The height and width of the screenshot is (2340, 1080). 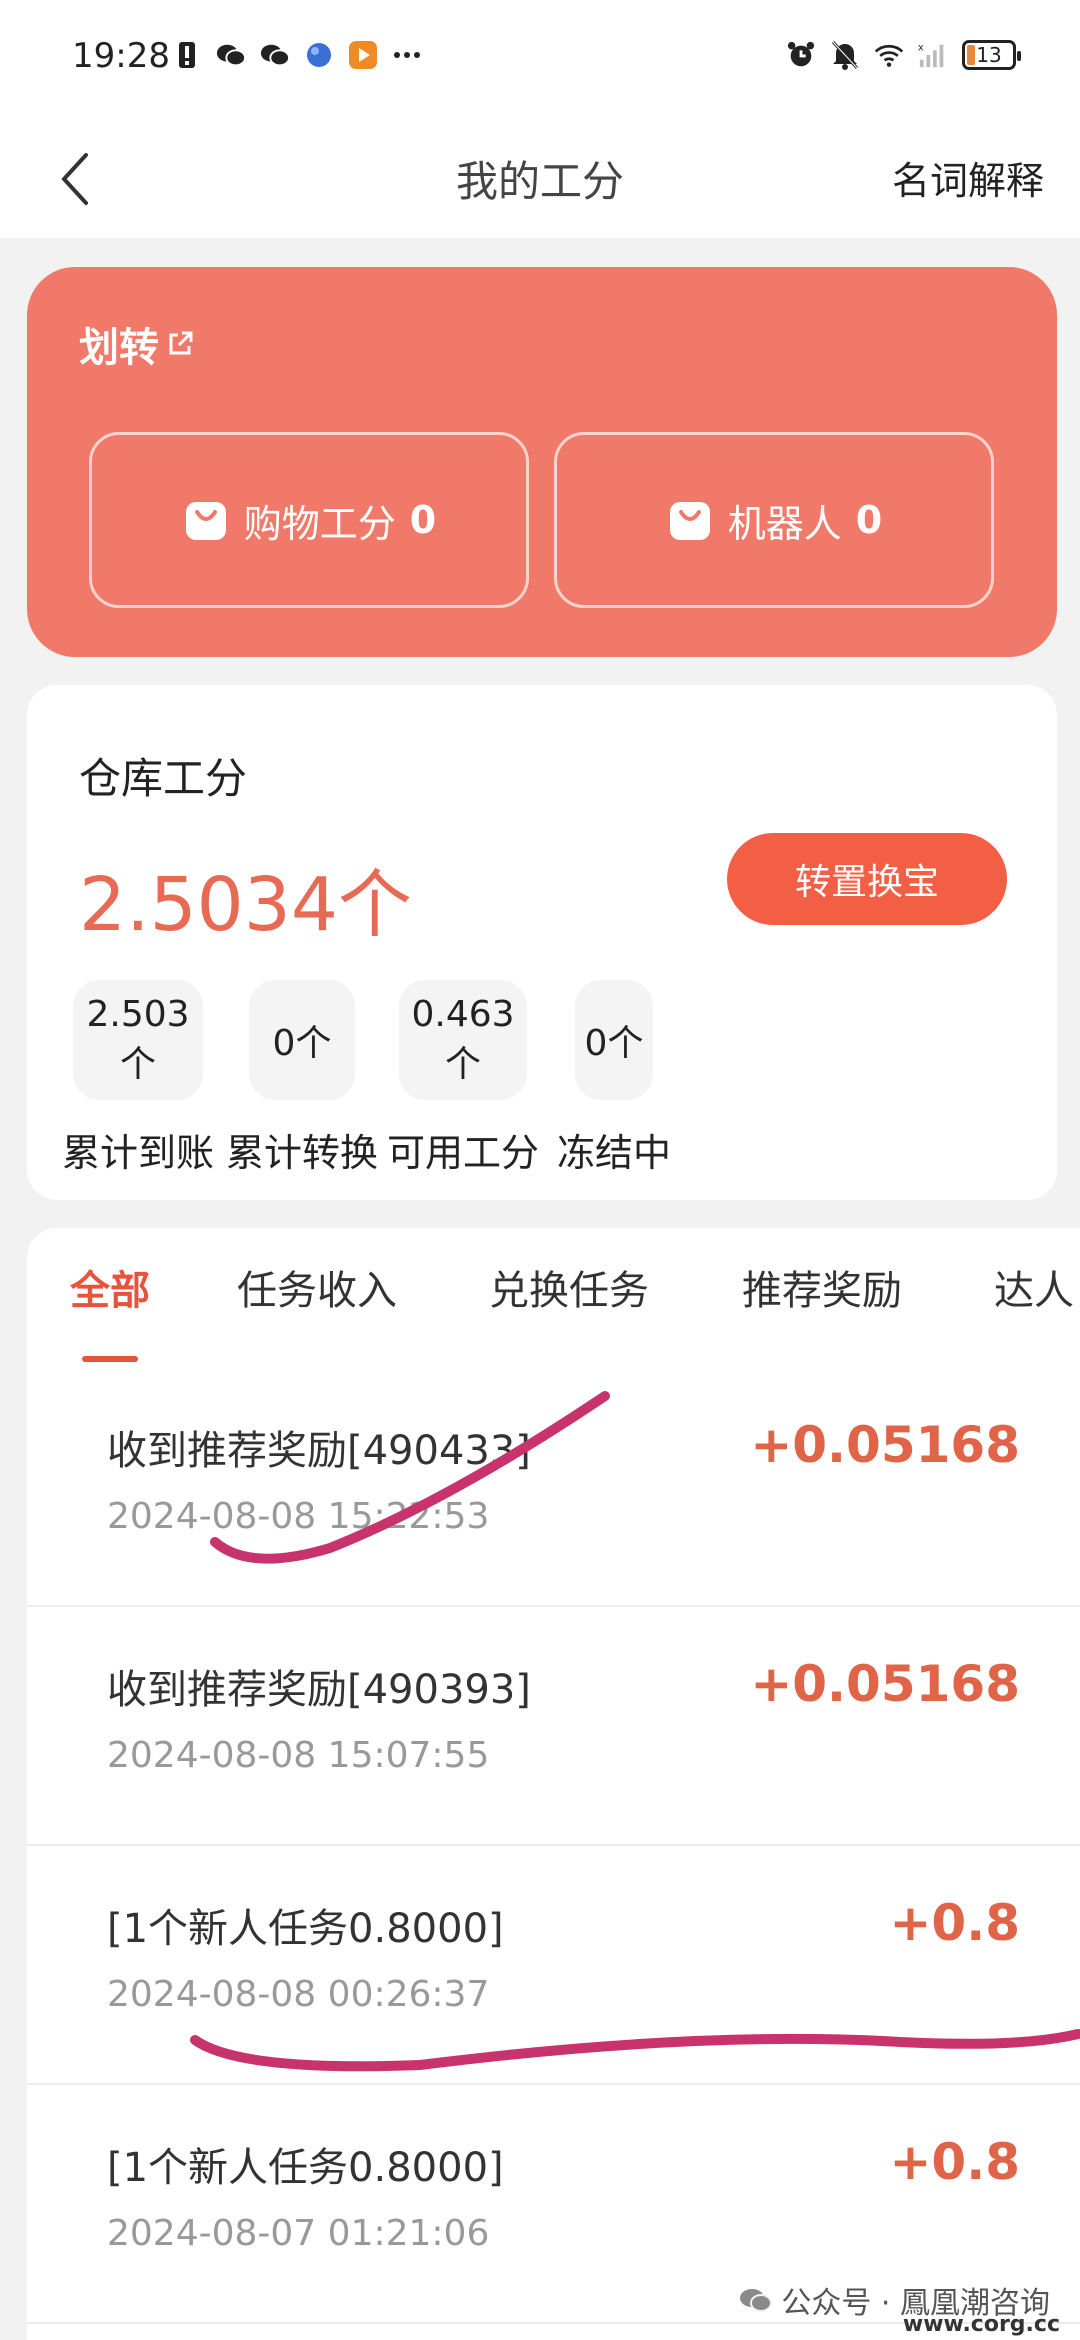 I want to click on nav-bar: 我的工分 名词解释, so click(x=540, y=179).